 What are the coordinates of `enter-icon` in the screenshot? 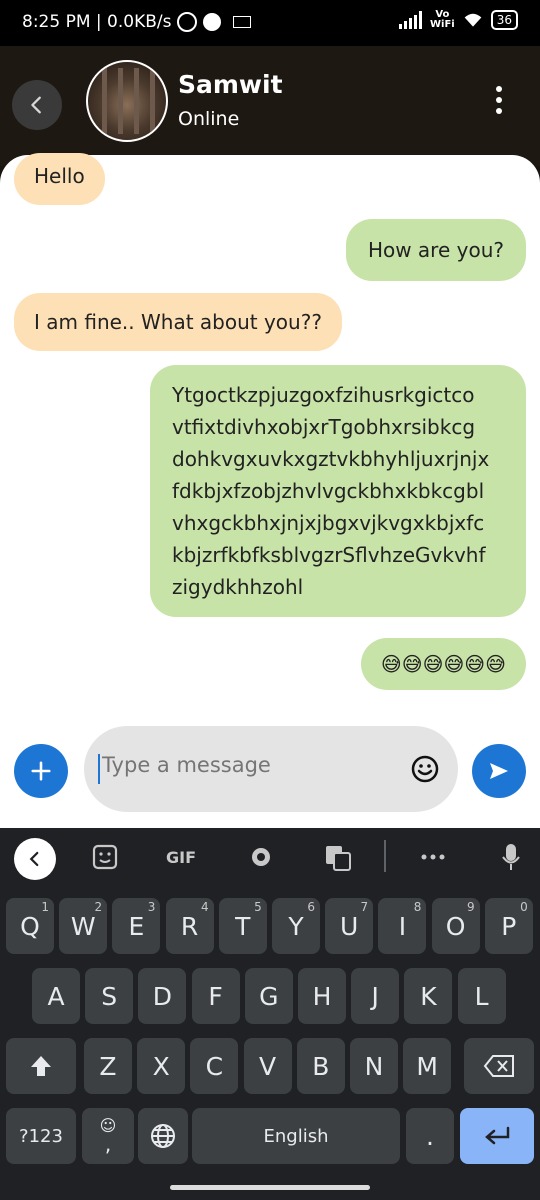 It's located at (497, 1135).